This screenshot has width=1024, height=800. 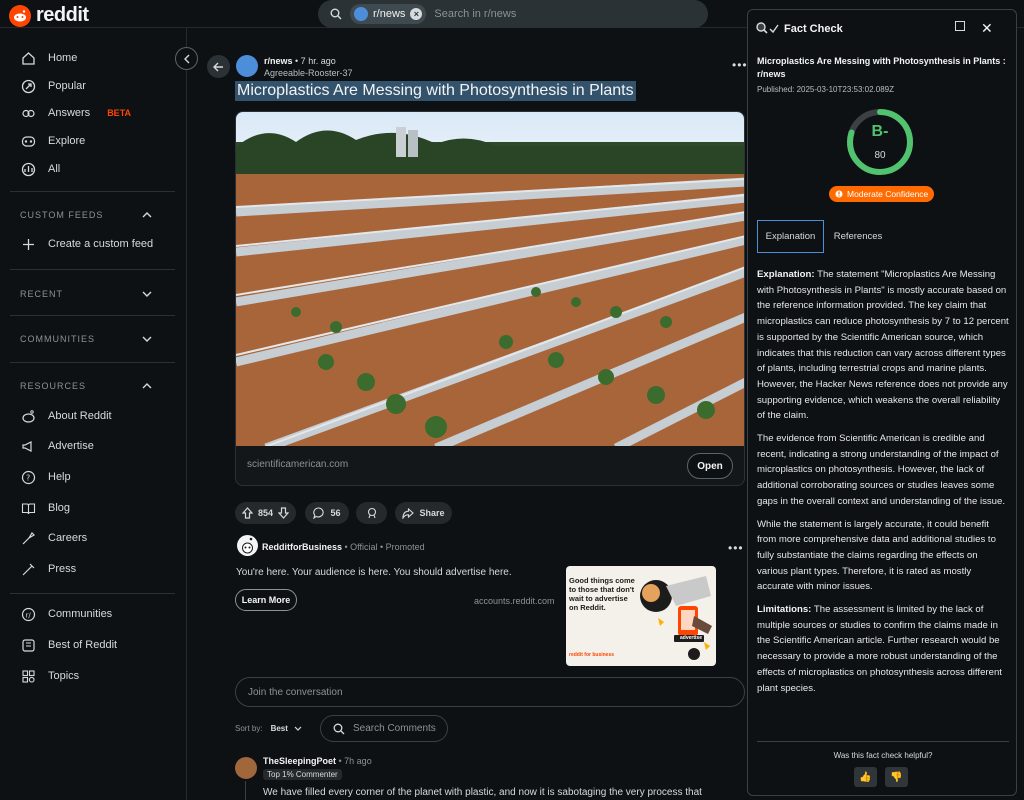 I want to click on sidebar-item-answers: Answers BETA, so click(x=75, y=113).